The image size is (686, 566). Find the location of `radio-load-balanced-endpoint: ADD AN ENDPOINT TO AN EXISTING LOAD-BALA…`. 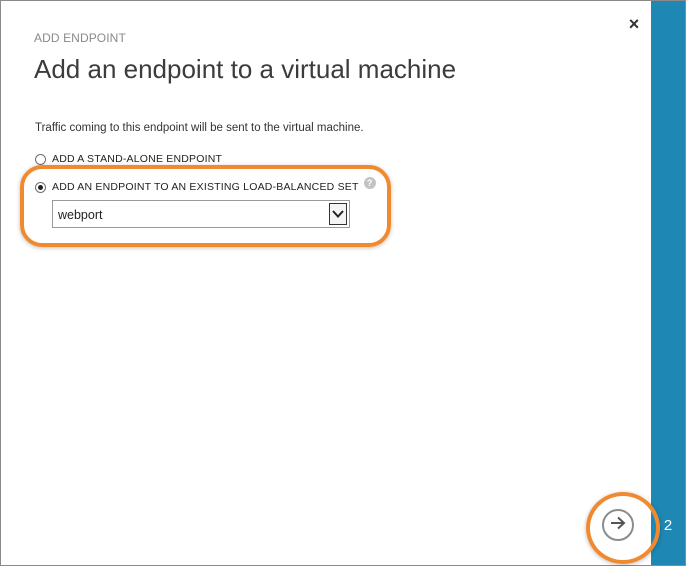

radio-load-balanced-endpoint: ADD AN ENDPOINT TO AN EXISTING LOAD-BALA… is located at coordinates (205, 185).